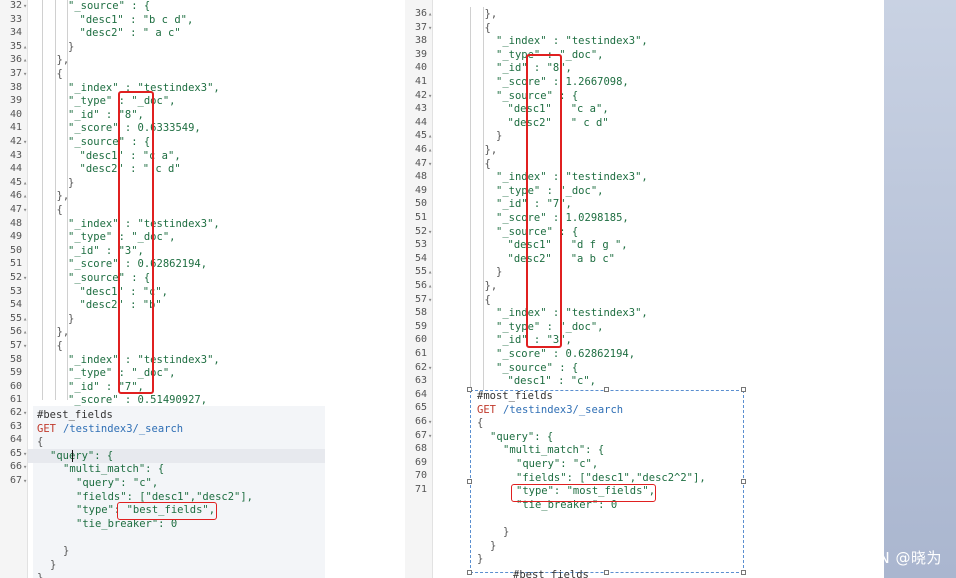  I want to click on resize-handle-bl, so click(469, 572).